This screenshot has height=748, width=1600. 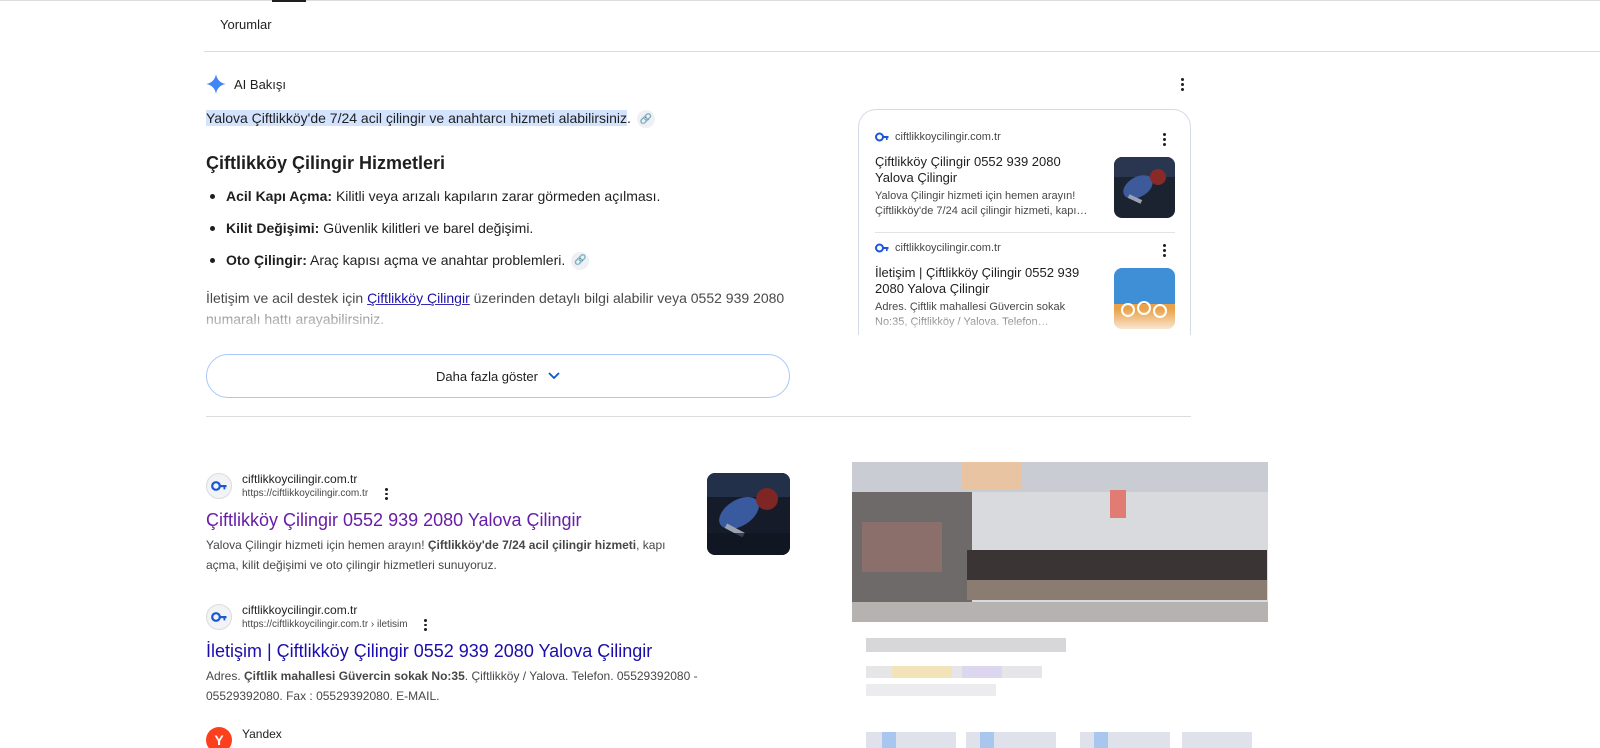 I want to click on ai-overview-header: AI Bakışı, so click(x=246, y=84).